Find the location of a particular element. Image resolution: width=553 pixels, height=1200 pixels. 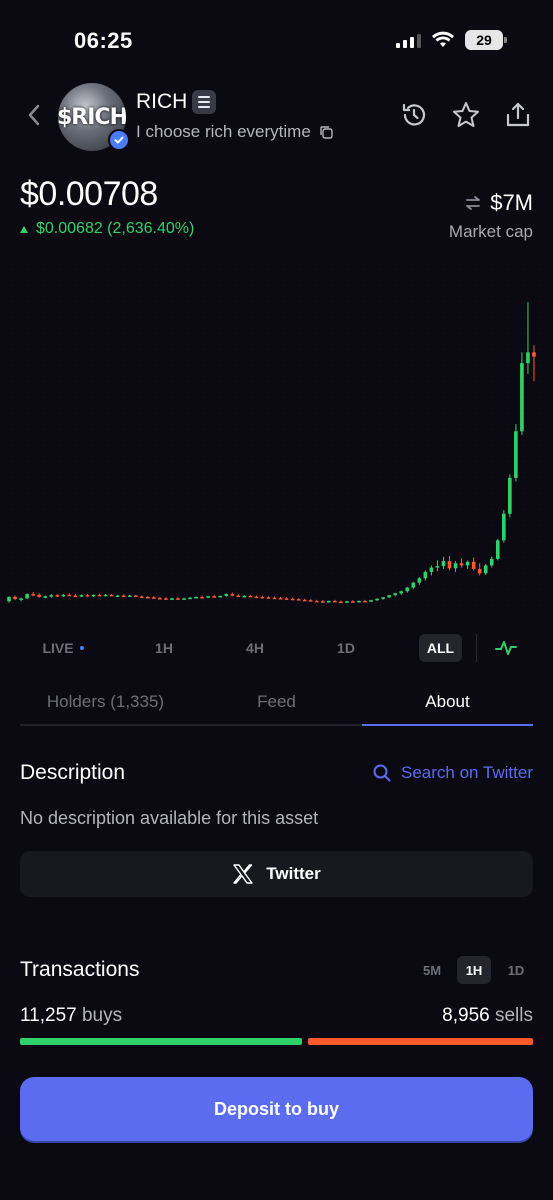

timeframe-live: LIVE is located at coordinates (63, 648).